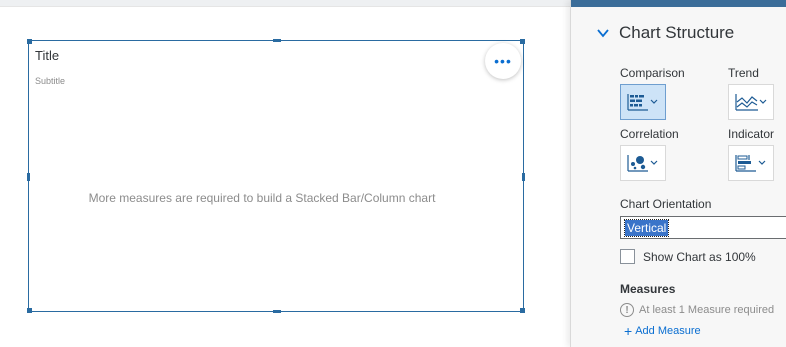 The image size is (786, 347). What do you see at coordinates (277, 311) in the screenshot?
I see `resize-handle-bottom` at bounding box center [277, 311].